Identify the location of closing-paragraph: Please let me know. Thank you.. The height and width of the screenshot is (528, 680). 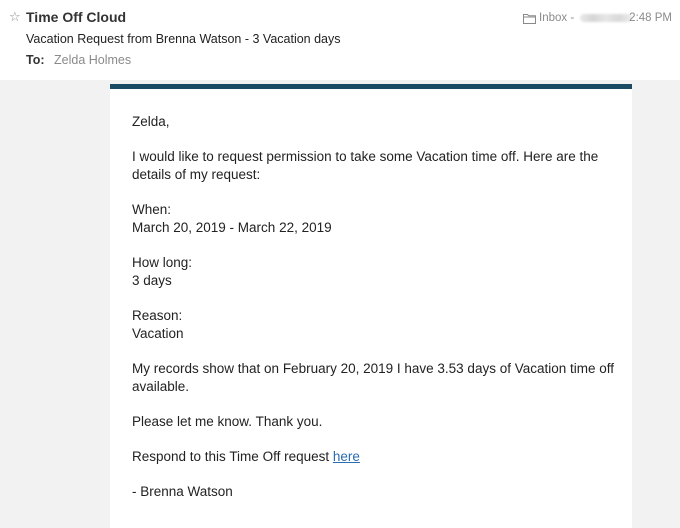
(227, 421).